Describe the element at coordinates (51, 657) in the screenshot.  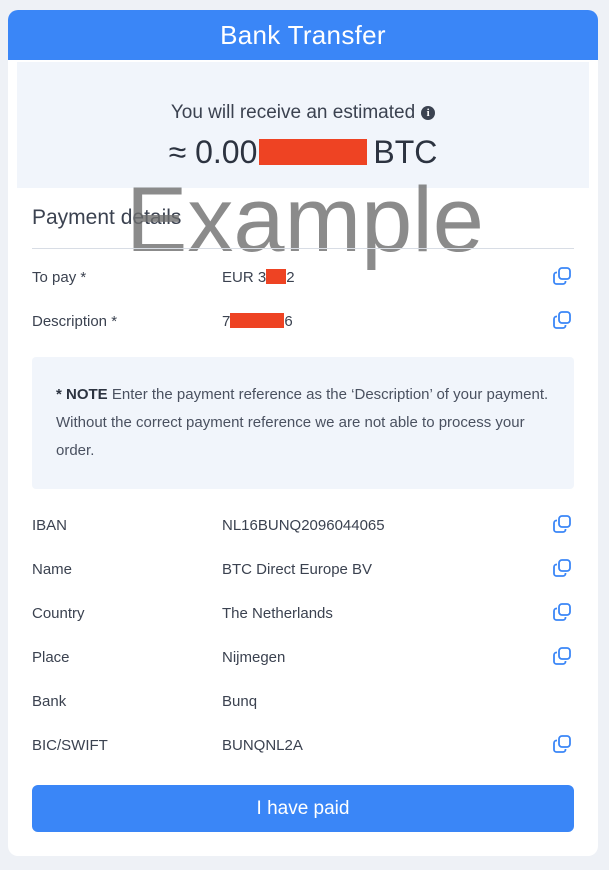
I see `place-label: Place` at that location.